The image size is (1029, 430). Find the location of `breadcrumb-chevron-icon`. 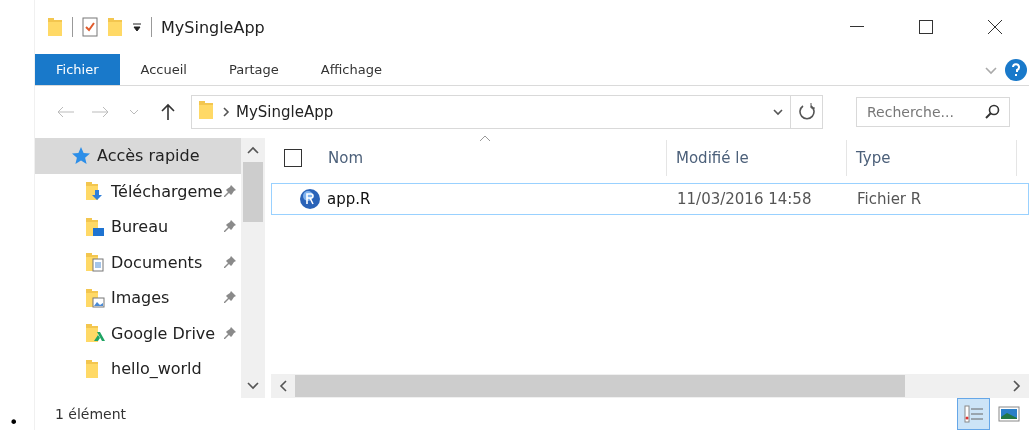

breadcrumb-chevron-icon is located at coordinates (226, 112).